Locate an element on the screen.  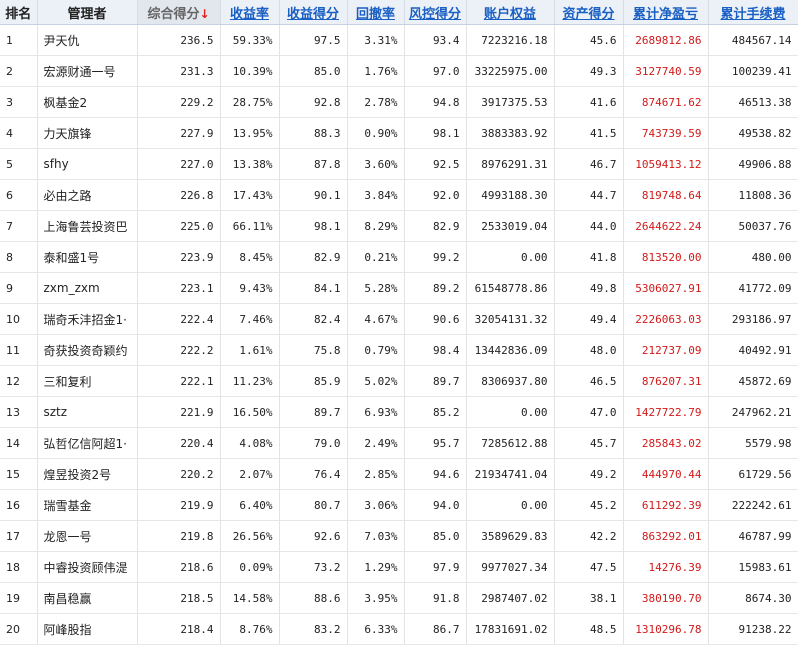
cell-return-rate: 7.46% is located at coordinates (250, 319).